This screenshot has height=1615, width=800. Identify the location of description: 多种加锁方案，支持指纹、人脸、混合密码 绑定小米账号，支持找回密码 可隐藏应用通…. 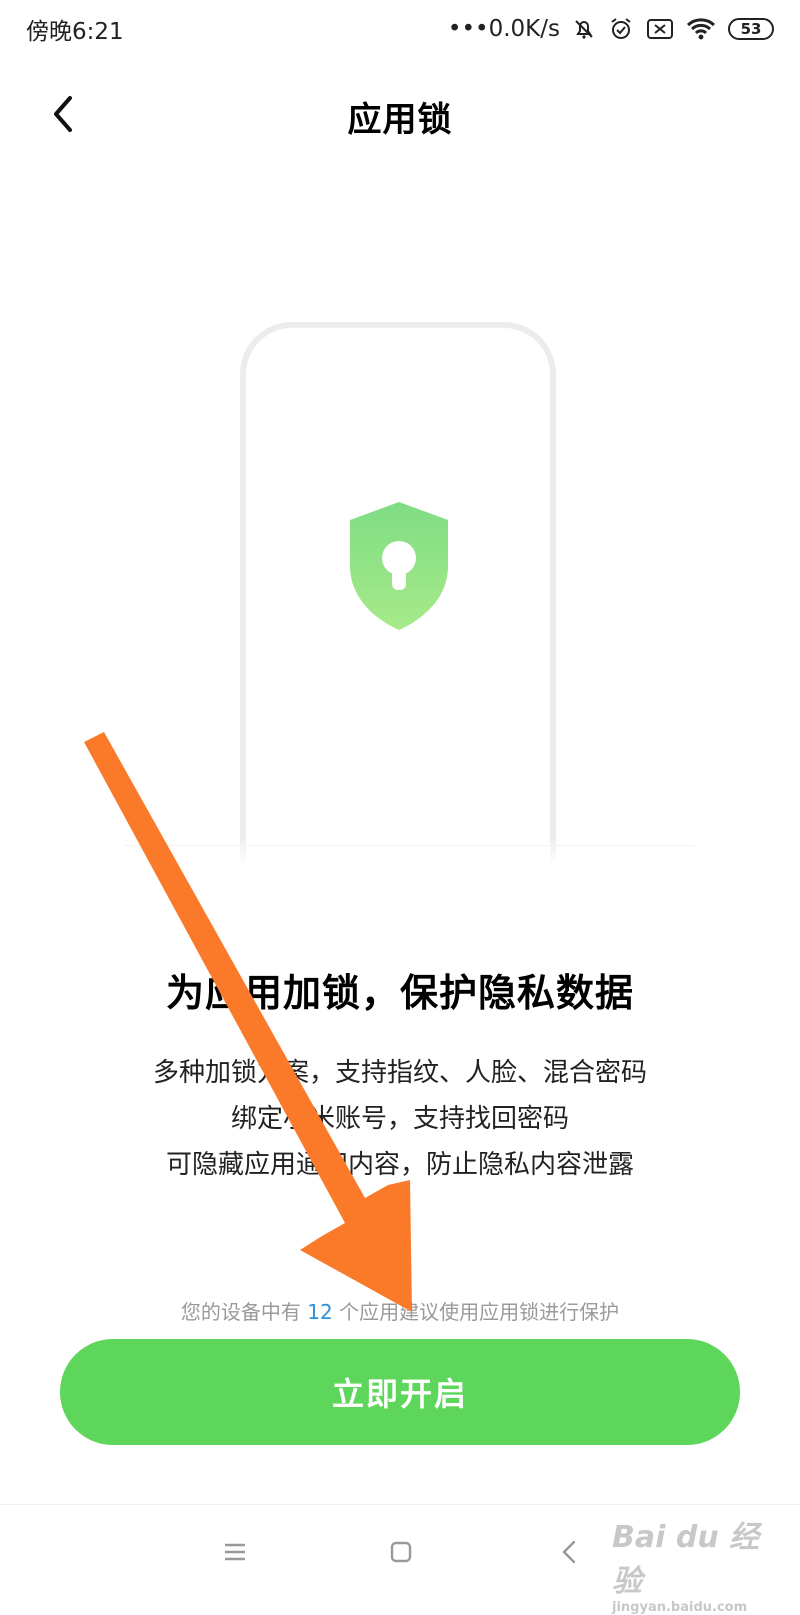
(400, 1119).